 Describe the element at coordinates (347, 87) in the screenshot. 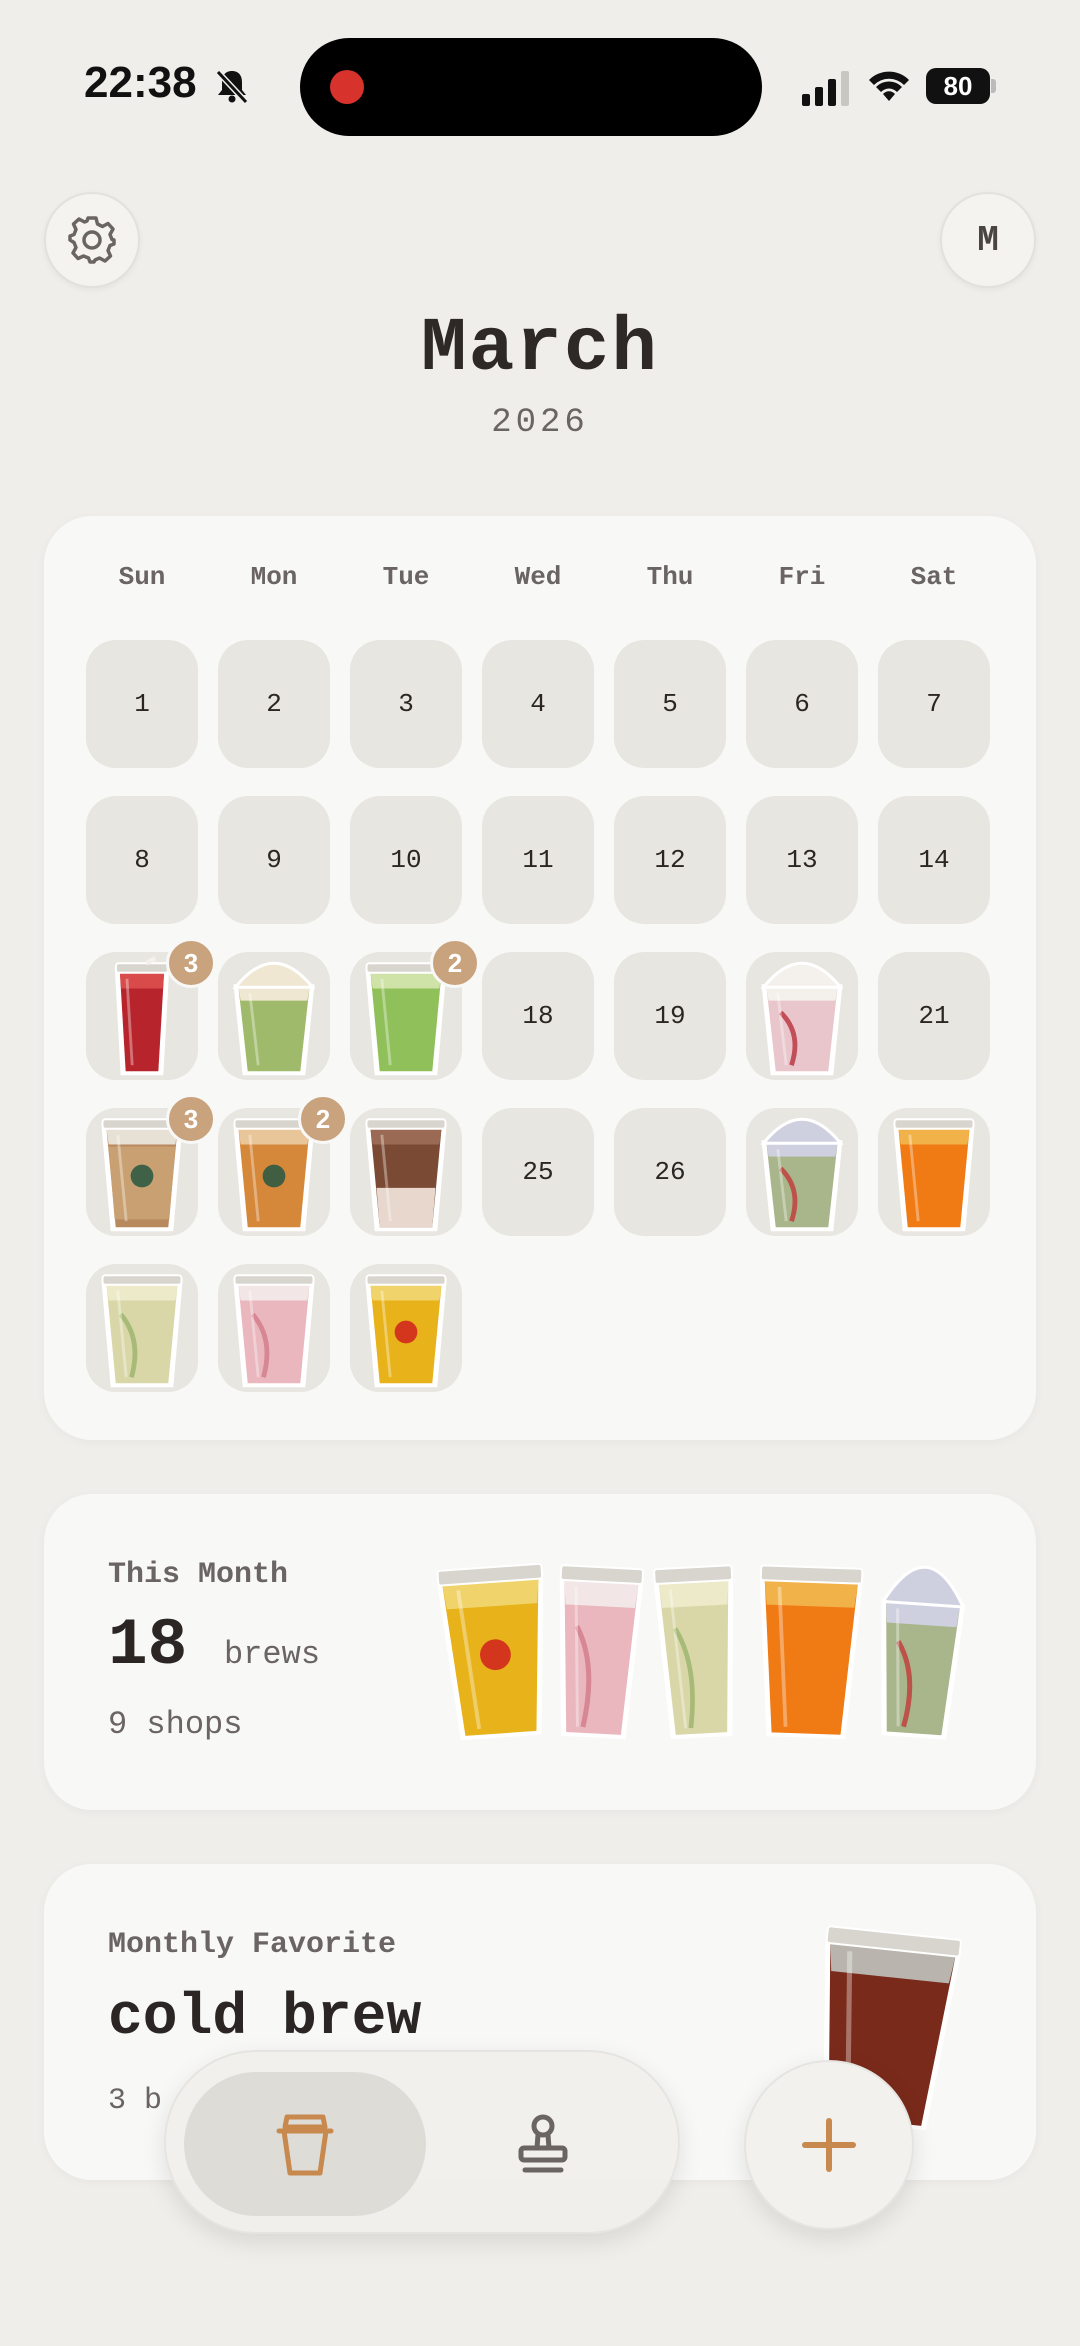

I see `recording-dot-icon` at that location.